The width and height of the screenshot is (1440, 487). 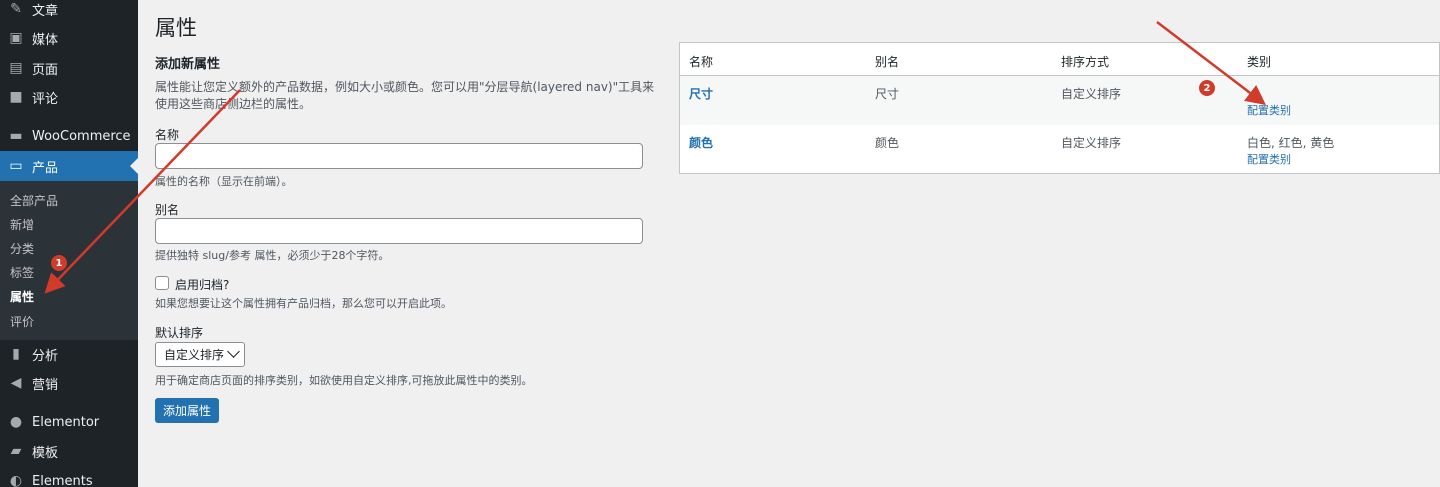 What do you see at coordinates (887, 143) in the screenshot?
I see `attribute-slug: 颜色` at bounding box center [887, 143].